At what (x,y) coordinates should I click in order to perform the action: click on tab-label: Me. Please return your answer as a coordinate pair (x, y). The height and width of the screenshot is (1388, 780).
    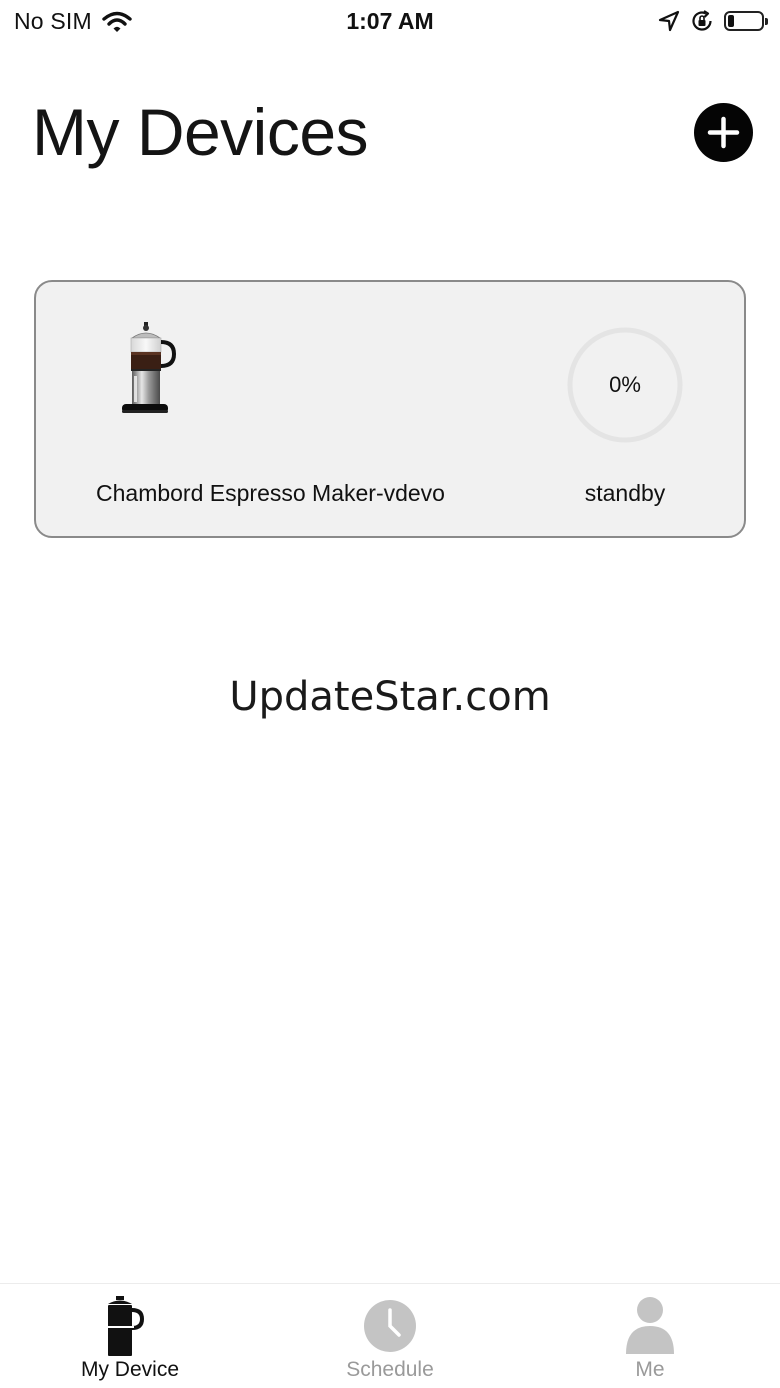
    Looking at the image, I should click on (650, 1369).